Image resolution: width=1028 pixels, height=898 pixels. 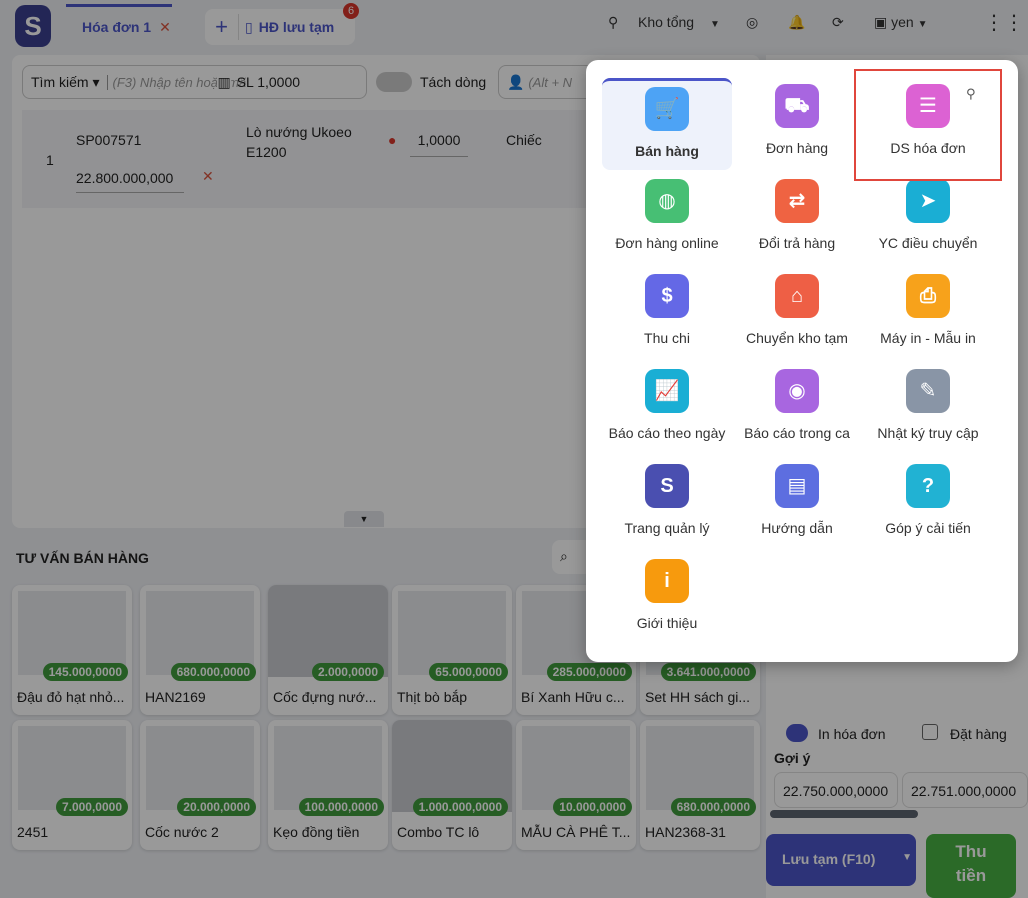 I want to click on suggest-label: Gợi ý, so click(x=792, y=758).